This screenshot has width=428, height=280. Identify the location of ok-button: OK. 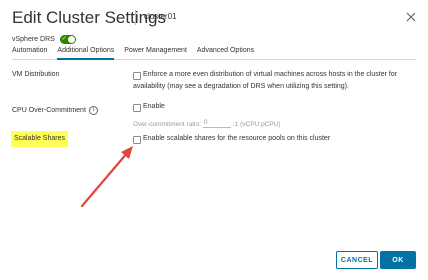
(398, 260).